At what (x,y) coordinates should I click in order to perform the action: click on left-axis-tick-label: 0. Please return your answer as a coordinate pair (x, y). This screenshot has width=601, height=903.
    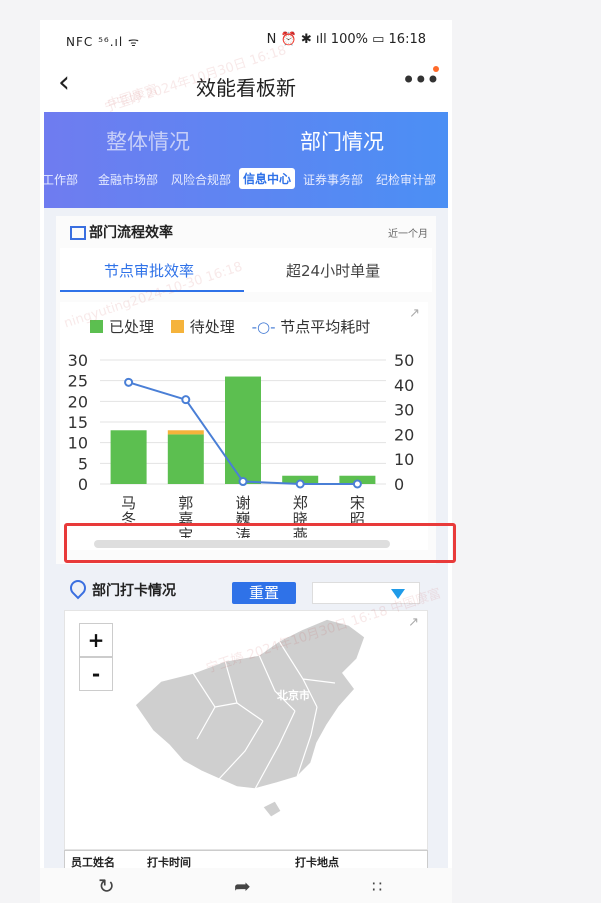
    Looking at the image, I should click on (83, 484).